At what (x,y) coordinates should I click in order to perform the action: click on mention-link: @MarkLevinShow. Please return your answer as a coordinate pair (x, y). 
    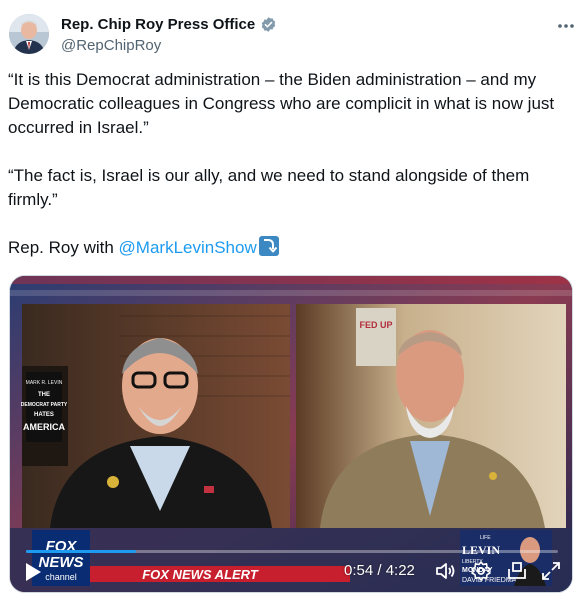
    Looking at the image, I should click on (188, 247).